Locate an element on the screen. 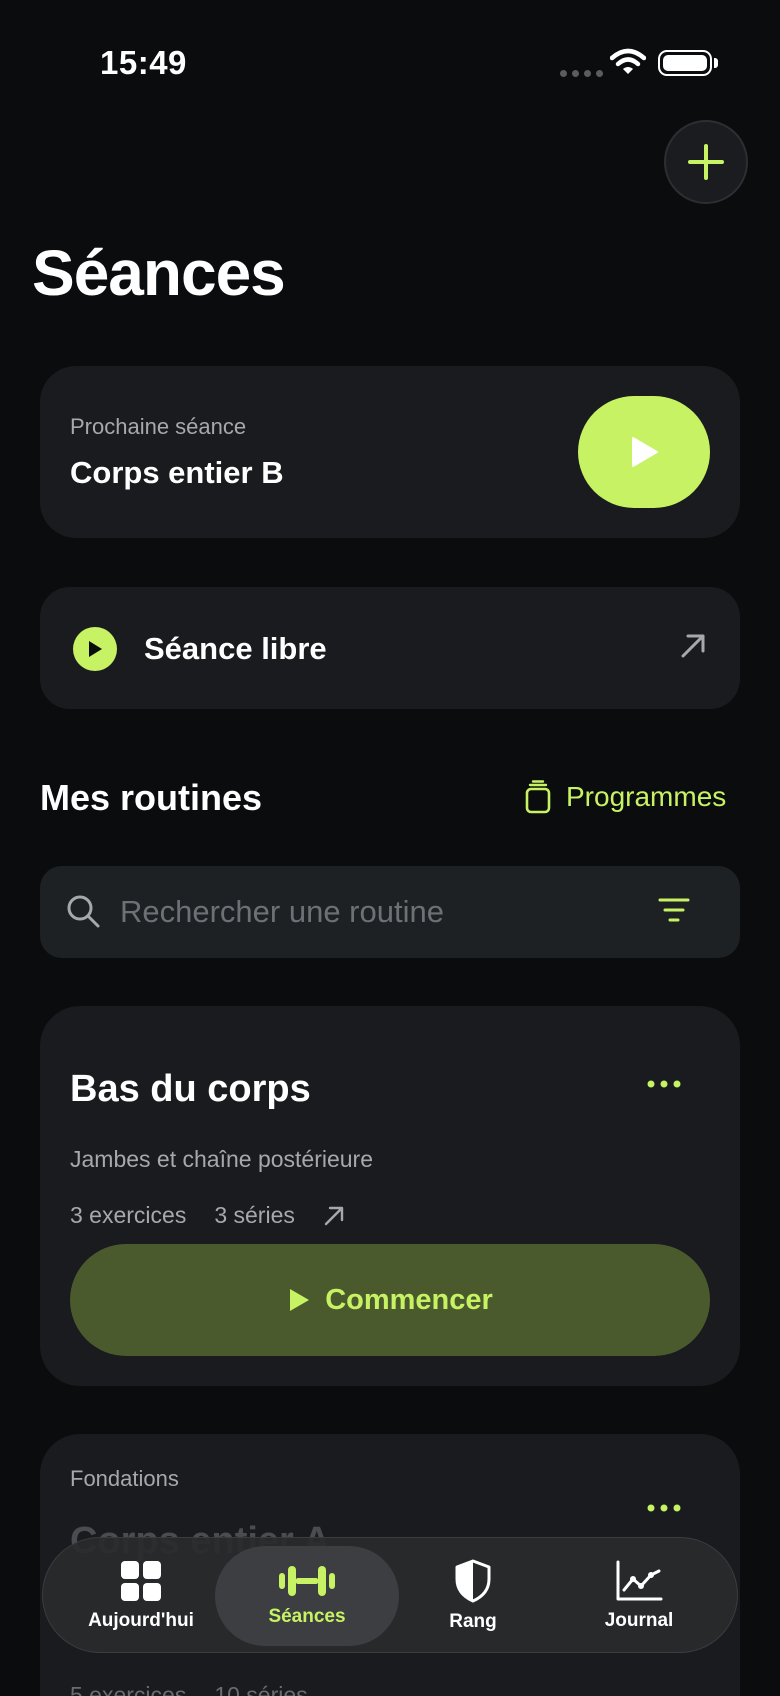 This screenshot has width=780, height=1696. routine-meta: 5 exercices 10 séries is located at coordinates (189, 1689).